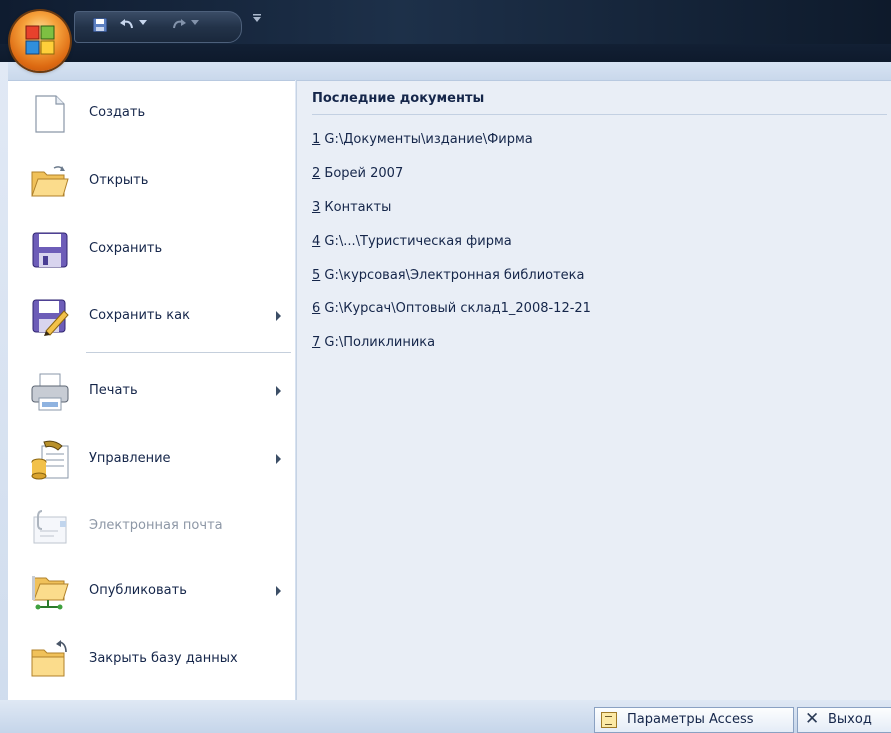 This screenshot has width=891, height=733. What do you see at coordinates (457, 308) in the screenshot?
I see `recent-document-path: G:\Курсач\Оптовый склад1_2008-12-21` at bounding box center [457, 308].